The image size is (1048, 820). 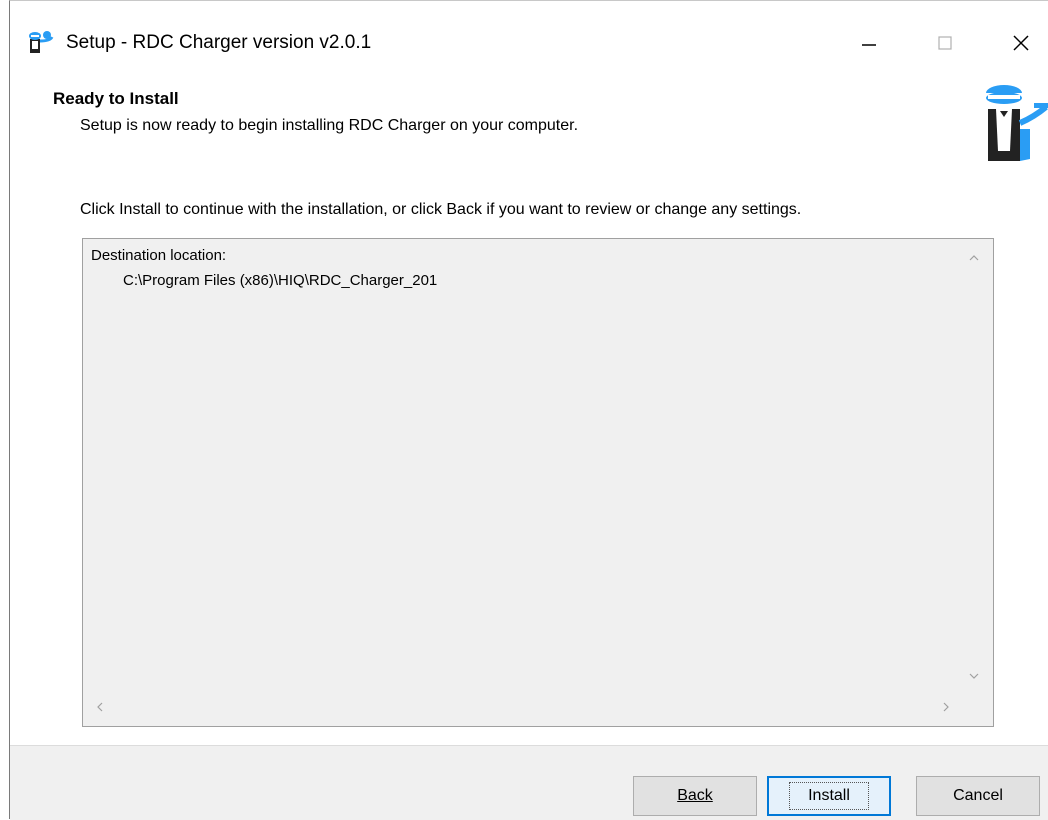 What do you see at coordinates (529, 40) in the screenshot?
I see `title-bar: Setup - RDC Charger version v2.0.1` at bounding box center [529, 40].